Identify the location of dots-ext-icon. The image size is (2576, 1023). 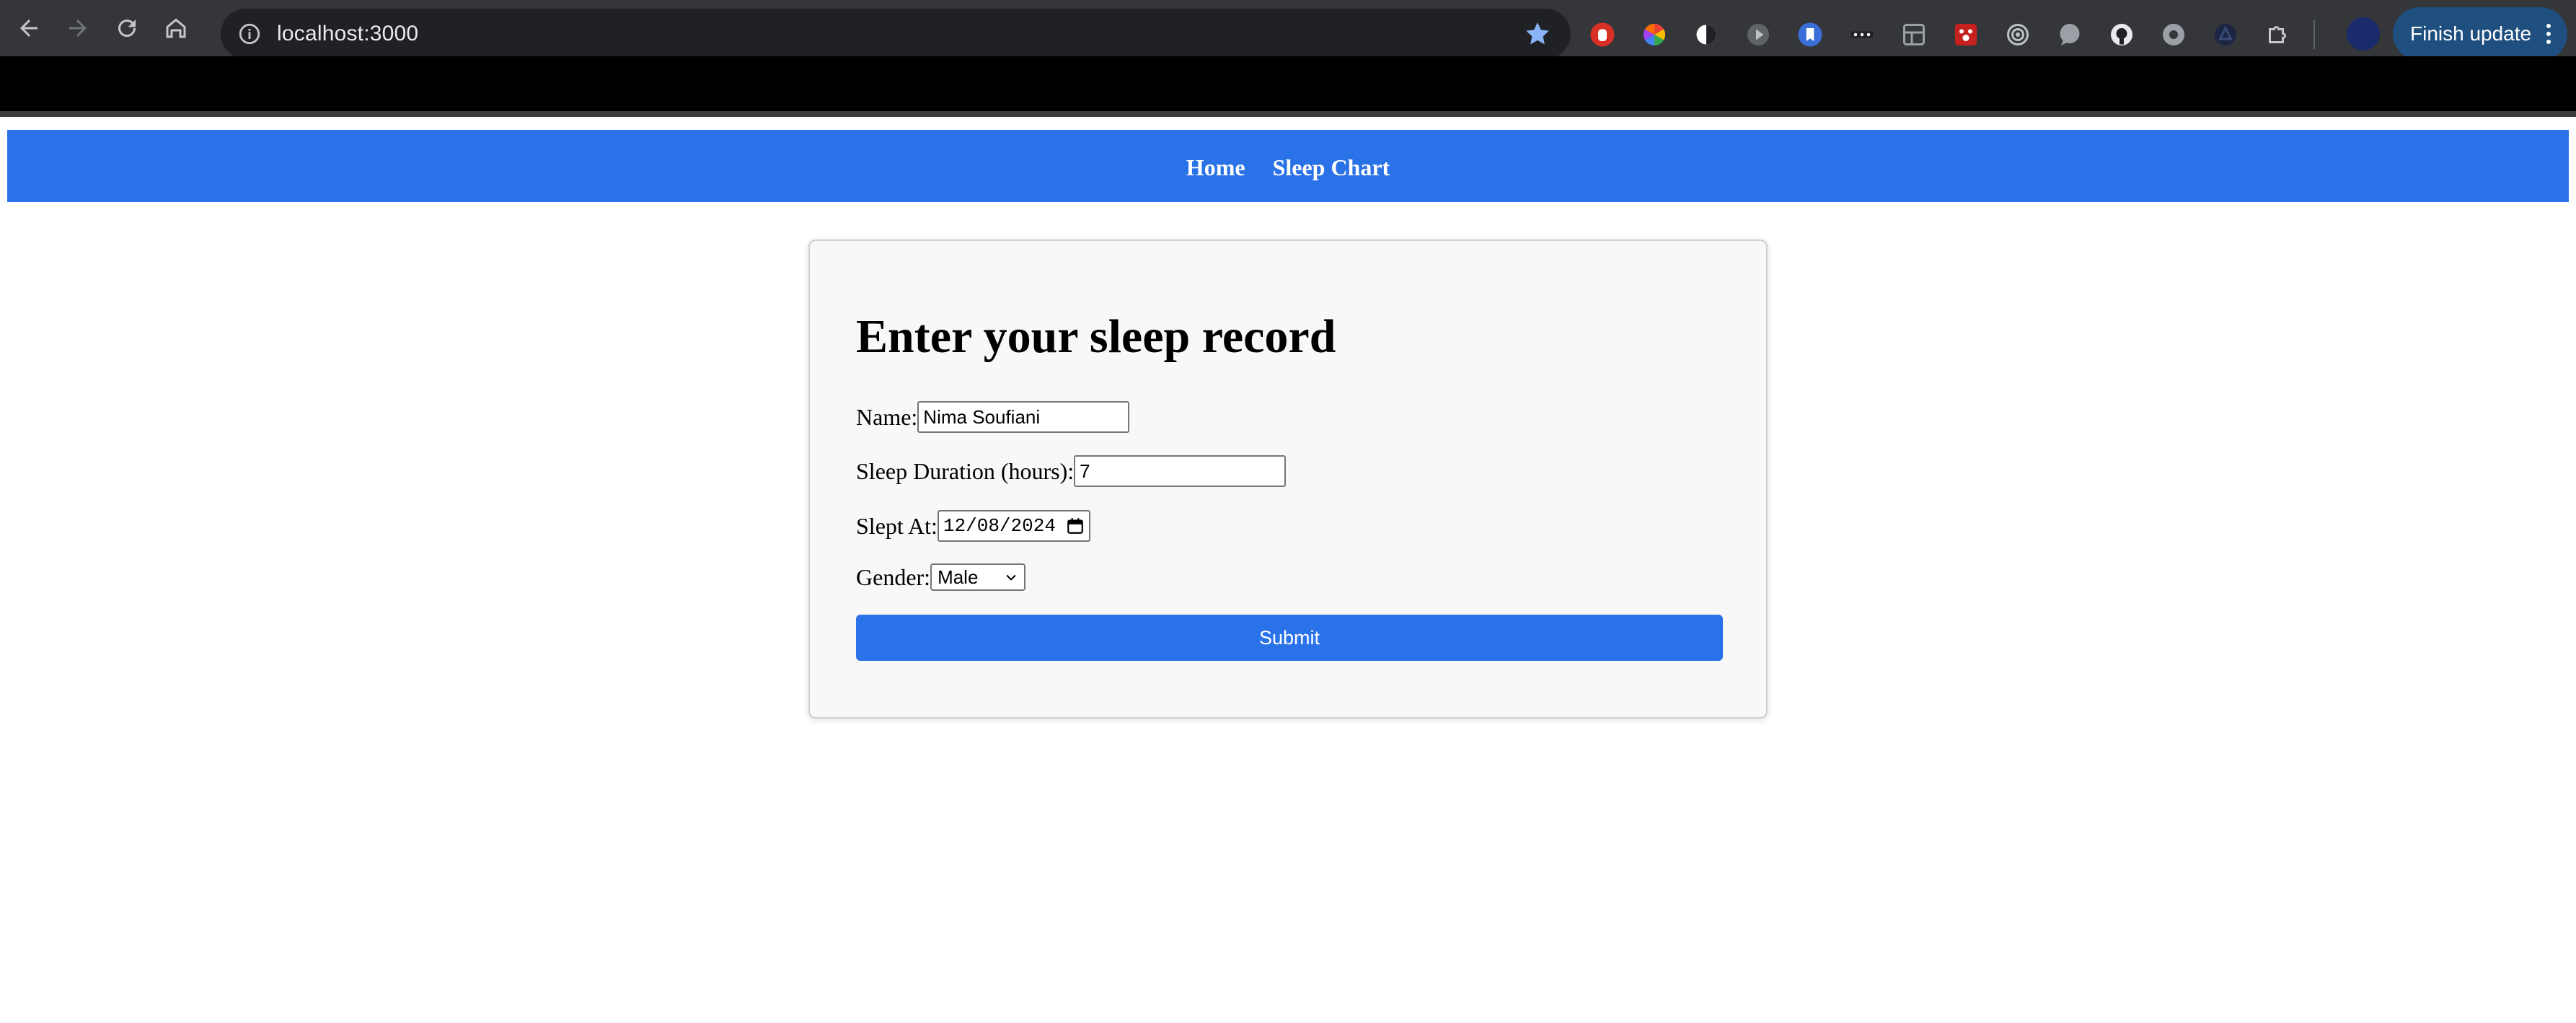
(1862, 35).